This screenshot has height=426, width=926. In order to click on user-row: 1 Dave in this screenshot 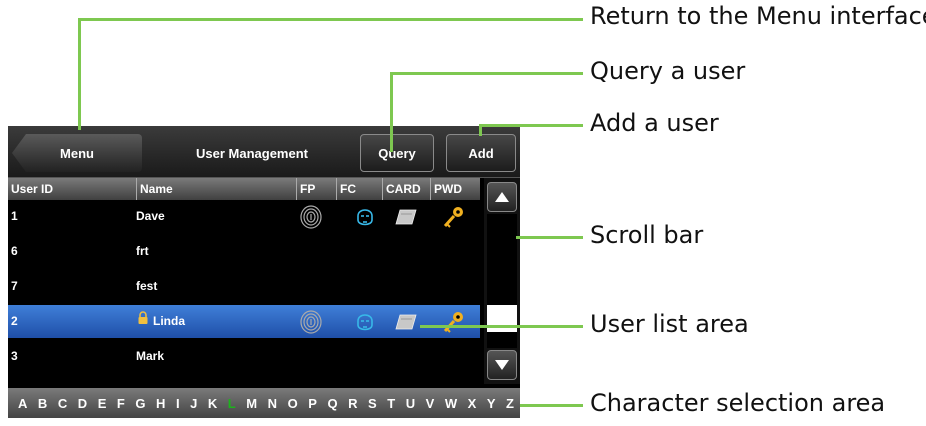, I will do `click(244, 216)`.